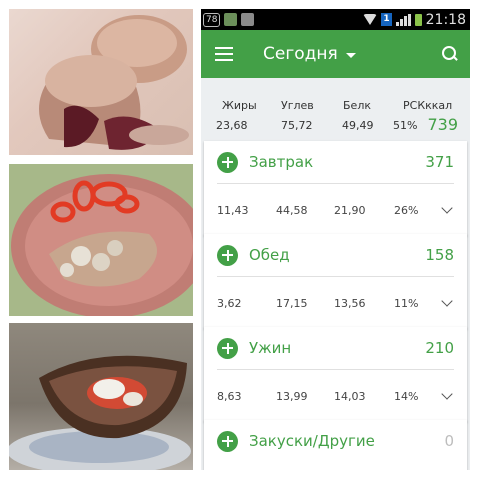 Image resolution: width=480 pixels, height=480 pixels. Describe the element at coordinates (232, 125) in the screenshot. I see `summary-value-fat: 23,68` at that location.